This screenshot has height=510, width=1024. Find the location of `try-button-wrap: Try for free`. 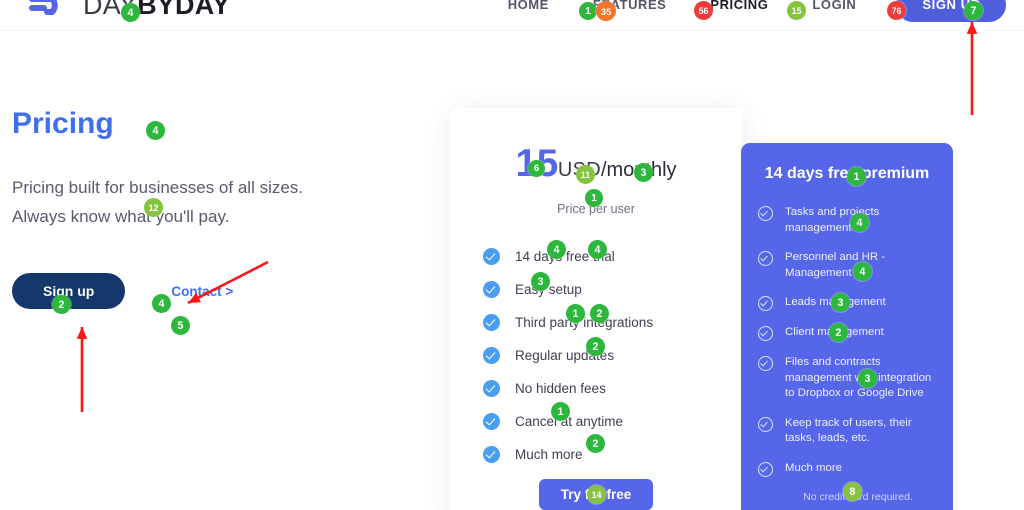

try-button-wrap: Try for free is located at coordinates (596, 494).